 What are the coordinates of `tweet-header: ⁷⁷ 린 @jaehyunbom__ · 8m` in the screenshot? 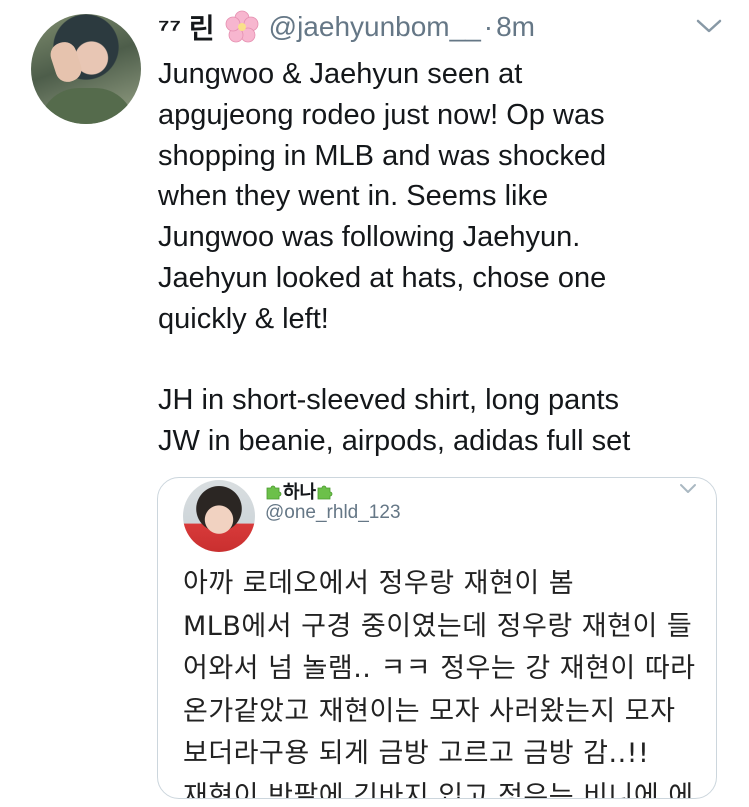 It's located at (346, 27).